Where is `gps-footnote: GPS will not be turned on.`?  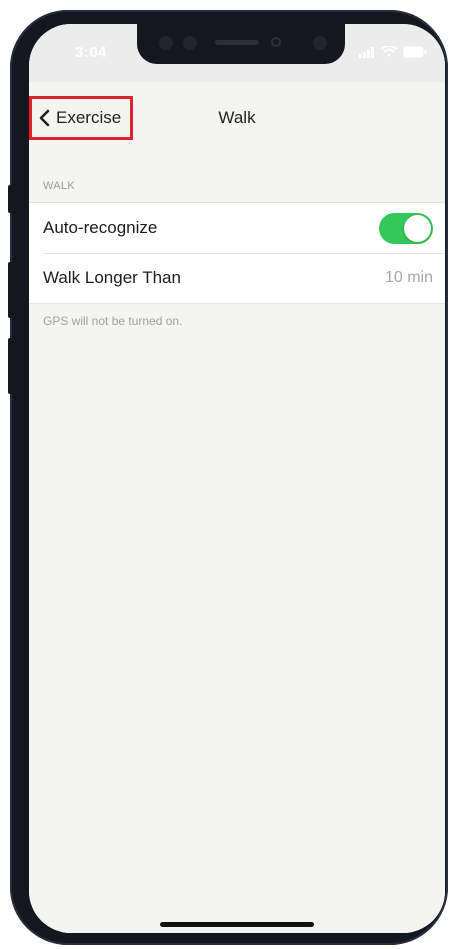 gps-footnote: GPS will not be turned on. is located at coordinates (113, 321).